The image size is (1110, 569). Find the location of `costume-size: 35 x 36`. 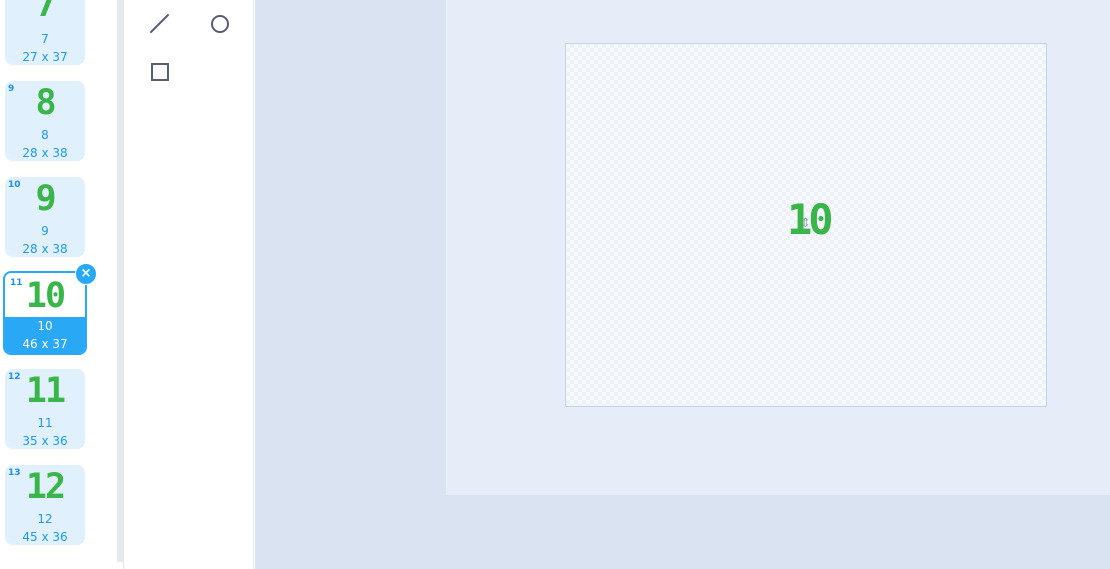

costume-size: 35 x 36 is located at coordinates (45, 441).